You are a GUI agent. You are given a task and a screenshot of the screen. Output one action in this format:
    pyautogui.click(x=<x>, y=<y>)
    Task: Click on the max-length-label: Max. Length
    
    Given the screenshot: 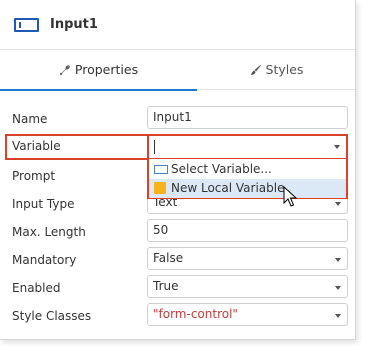 What is the action you would take?
    pyautogui.click(x=49, y=232)
    